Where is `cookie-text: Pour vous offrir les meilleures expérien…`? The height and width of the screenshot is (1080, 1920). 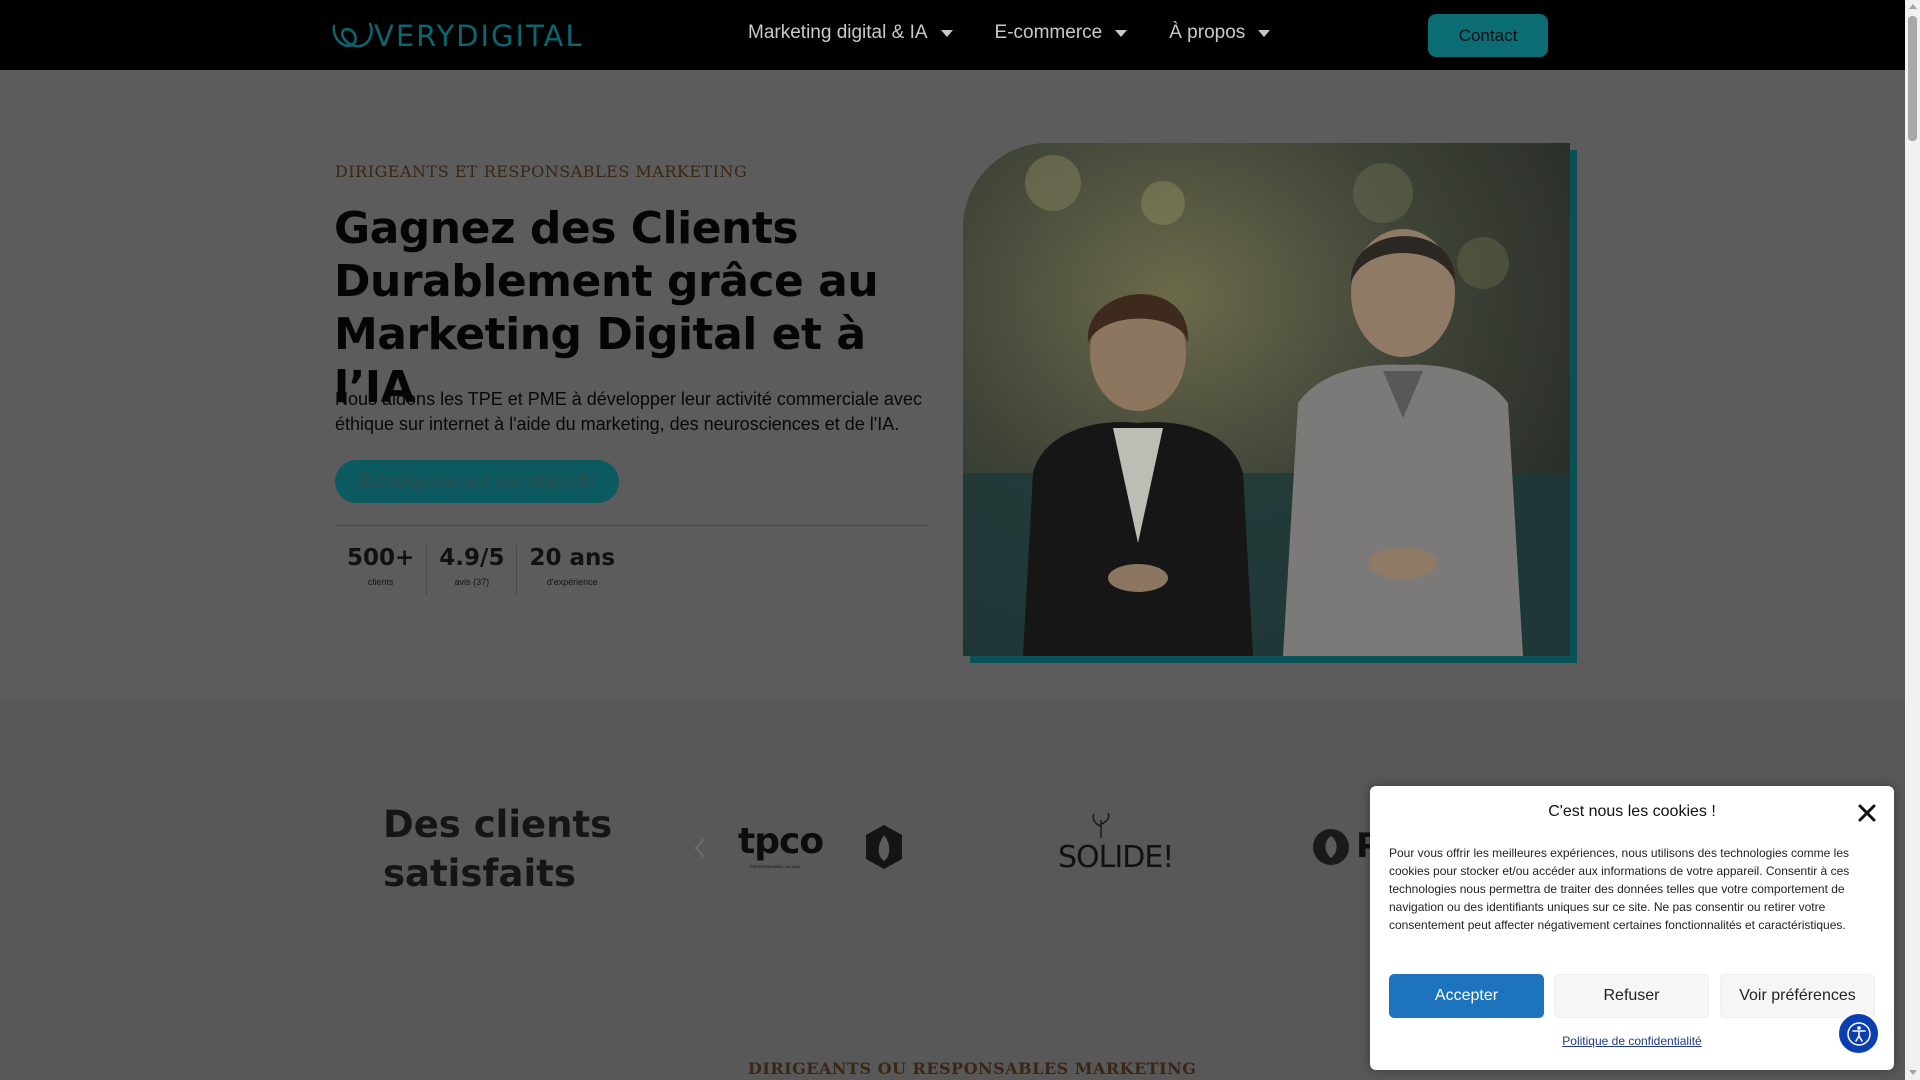 cookie-text: Pour vous offrir les meilleures expérien… is located at coordinates (1619, 889).